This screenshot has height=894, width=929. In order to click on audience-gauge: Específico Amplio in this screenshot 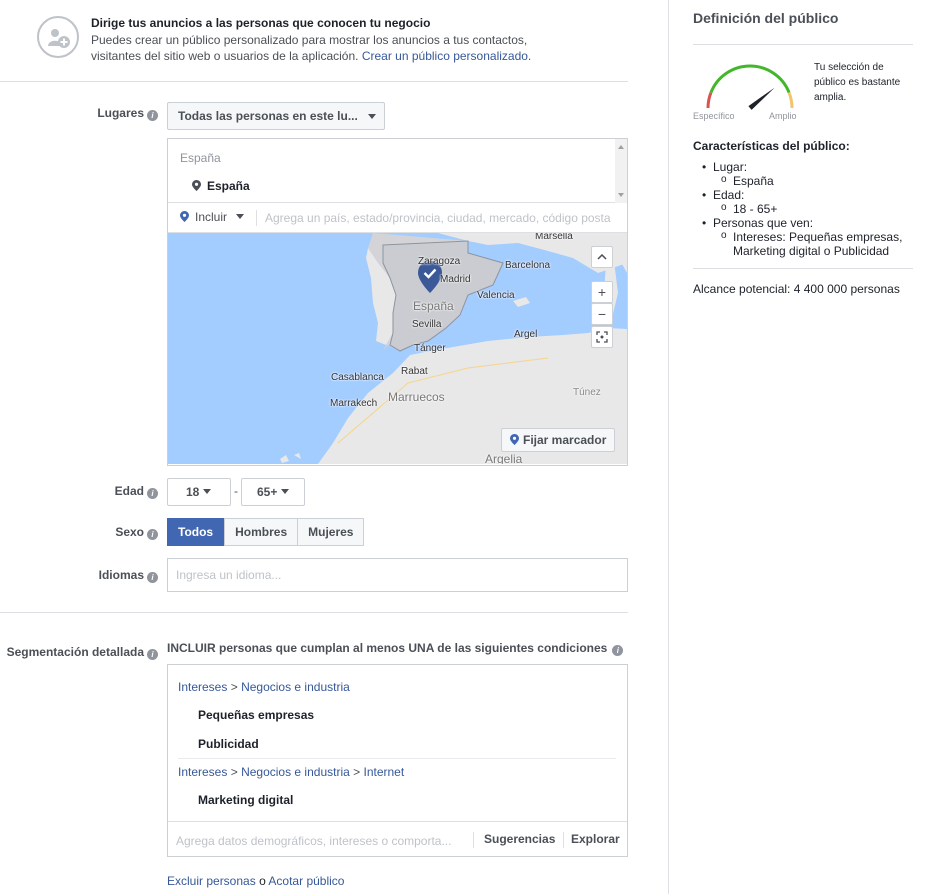, I will do `click(746, 91)`.